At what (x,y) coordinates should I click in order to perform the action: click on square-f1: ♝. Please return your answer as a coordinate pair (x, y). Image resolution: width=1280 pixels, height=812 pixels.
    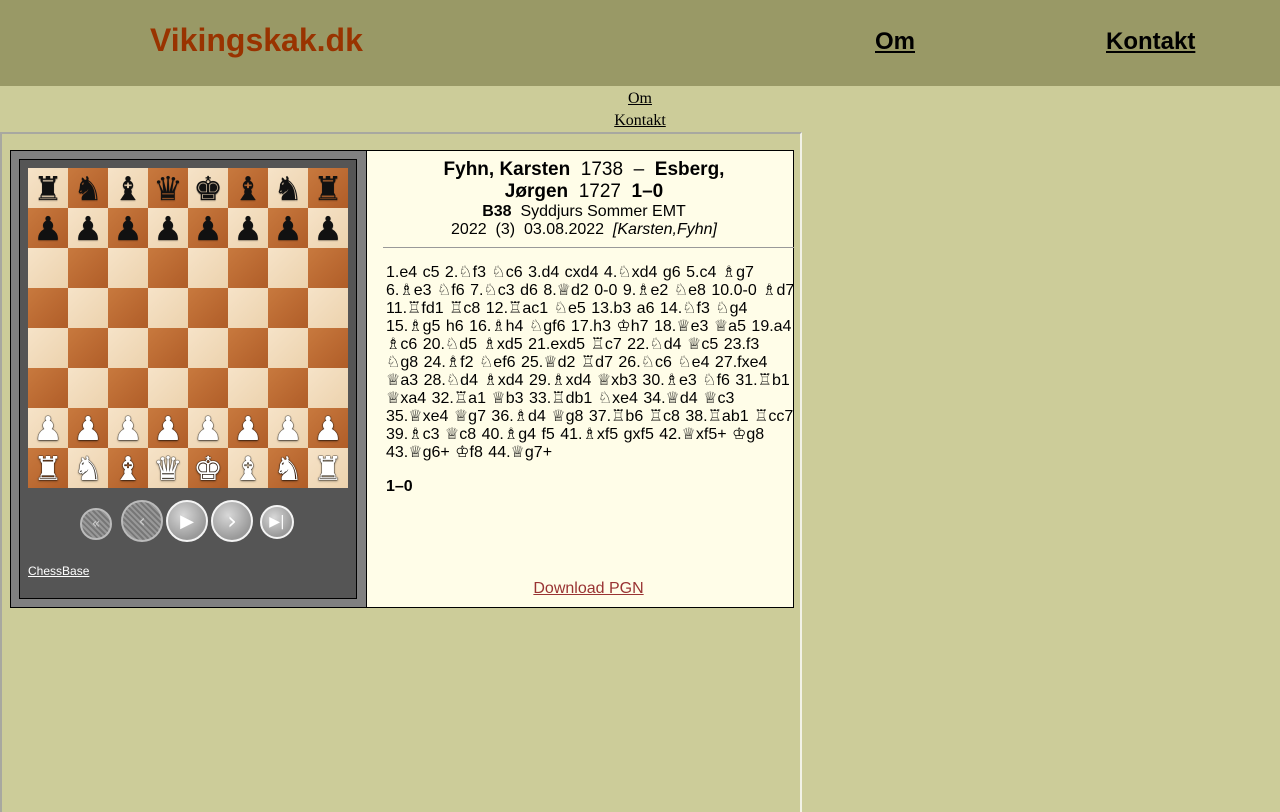
    Looking at the image, I should click on (248, 468).